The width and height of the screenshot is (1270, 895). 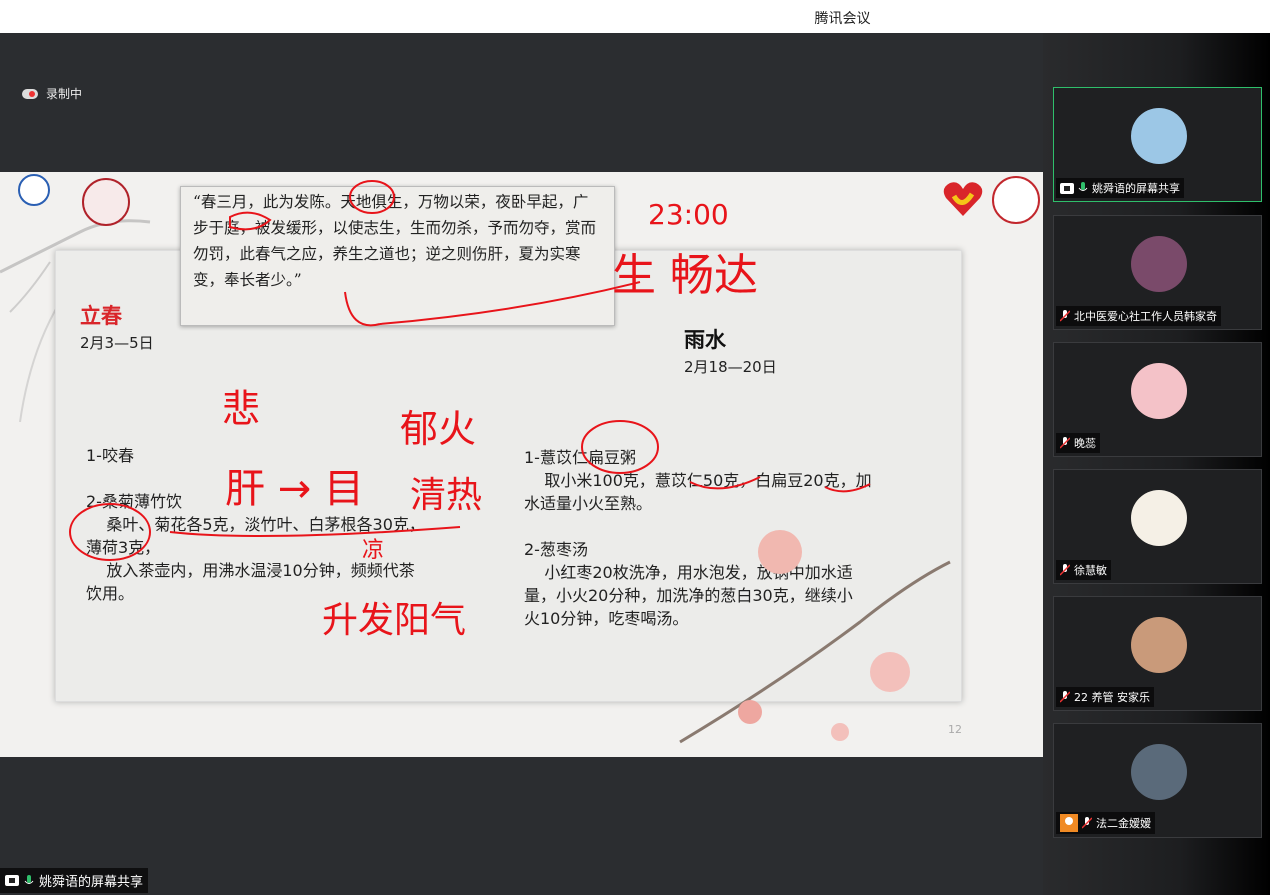 What do you see at coordinates (373, 550) in the screenshot?
I see `annotation-liang: 凉` at bounding box center [373, 550].